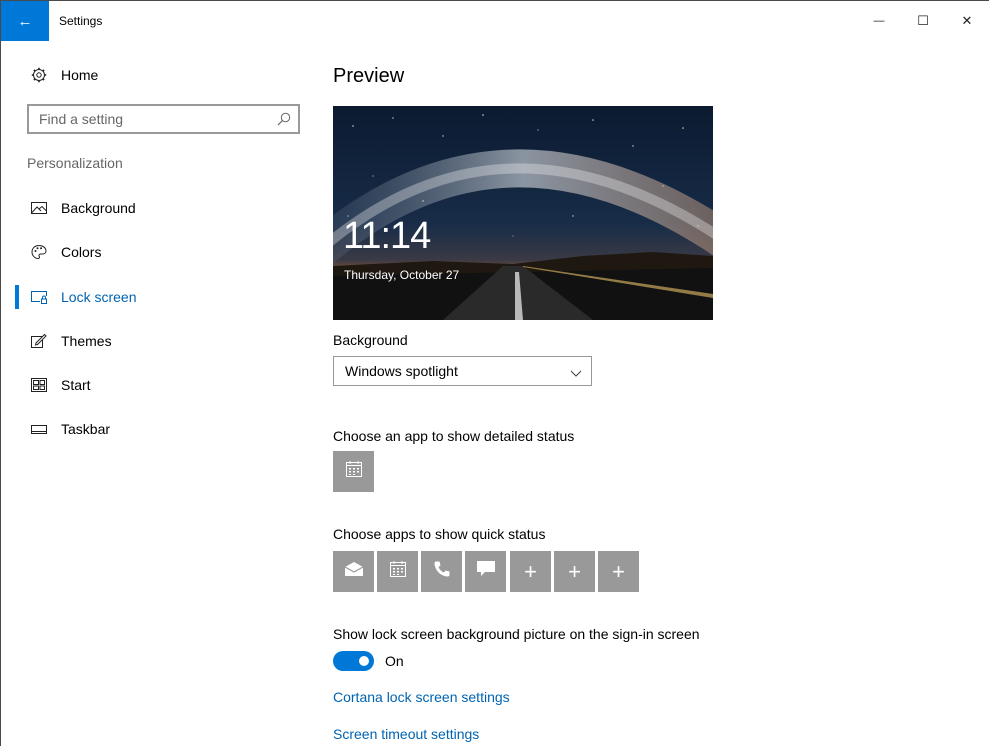  I want to click on detailed-status-label: Choose an app to show detailed status, so click(454, 436).